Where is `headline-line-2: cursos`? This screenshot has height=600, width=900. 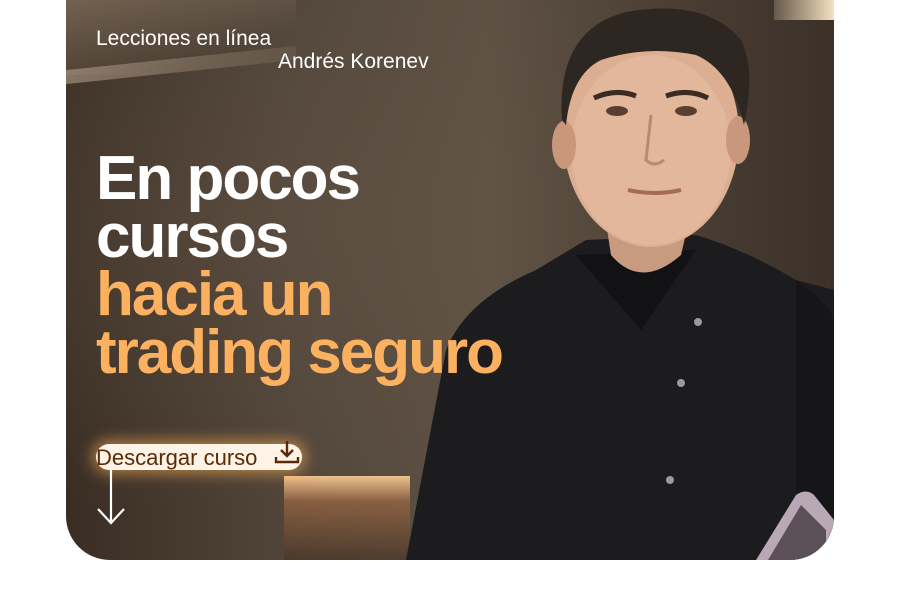
headline-line-2: cursos is located at coordinates (192, 236).